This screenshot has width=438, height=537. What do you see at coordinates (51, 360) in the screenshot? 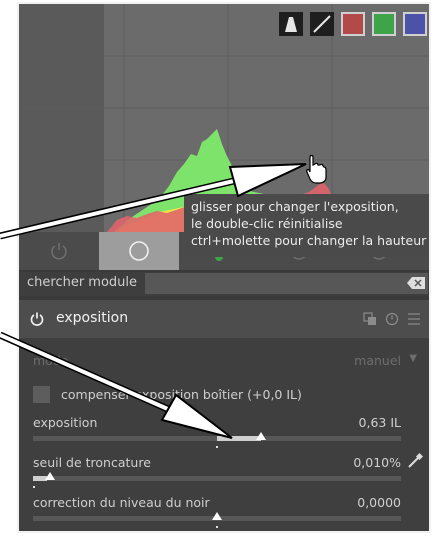
I see `mode-label: mode` at bounding box center [51, 360].